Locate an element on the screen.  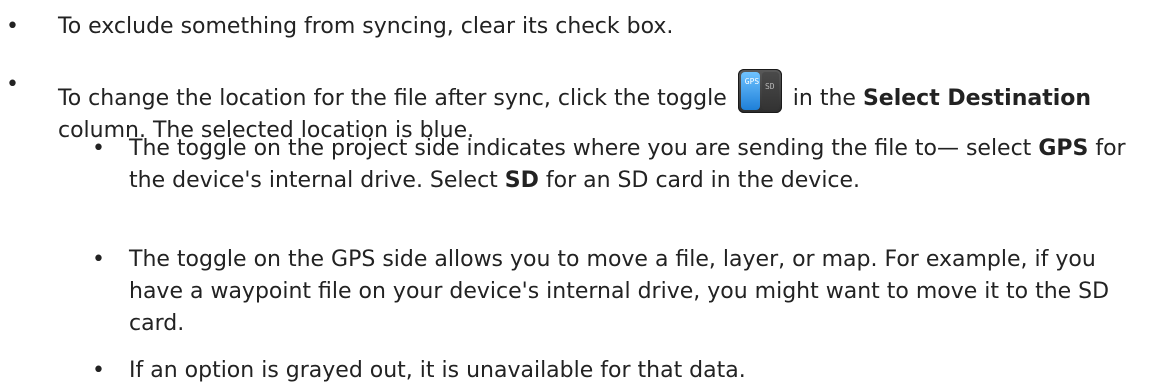
sd-bold: SD is located at coordinates (521, 180).